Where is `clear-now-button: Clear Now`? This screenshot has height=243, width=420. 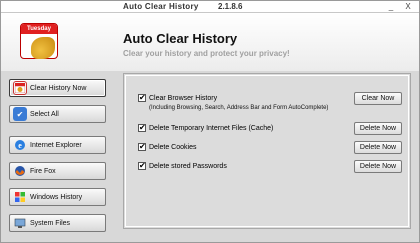
clear-now-button: Clear Now is located at coordinates (378, 98).